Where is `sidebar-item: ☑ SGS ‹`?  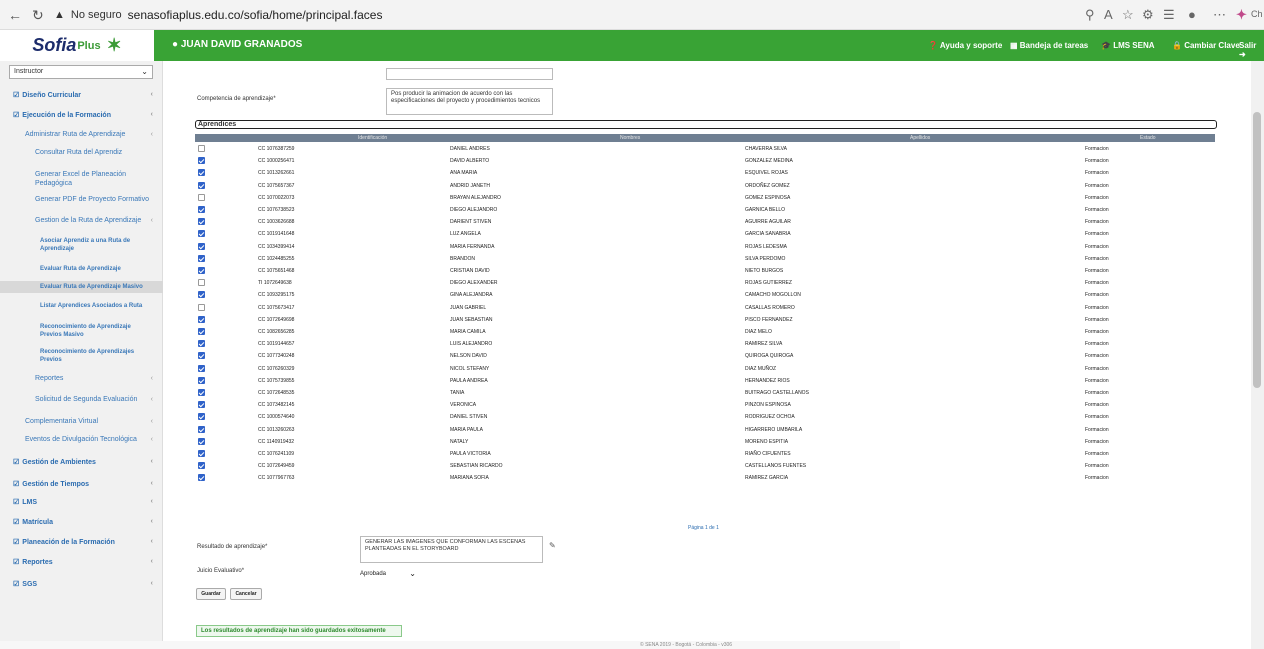
sidebar-item: ☑ SGS ‹ is located at coordinates (81, 584).